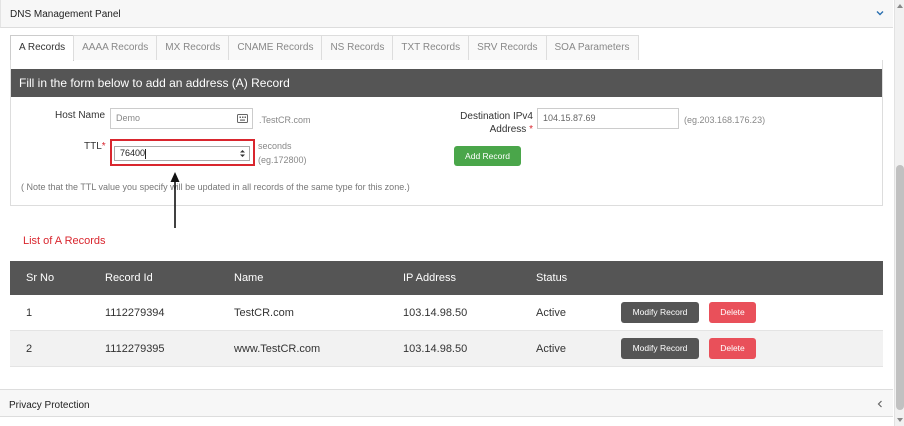 The image size is (904, 426). I want to click on scroll-up-icon, so click(900, 6).